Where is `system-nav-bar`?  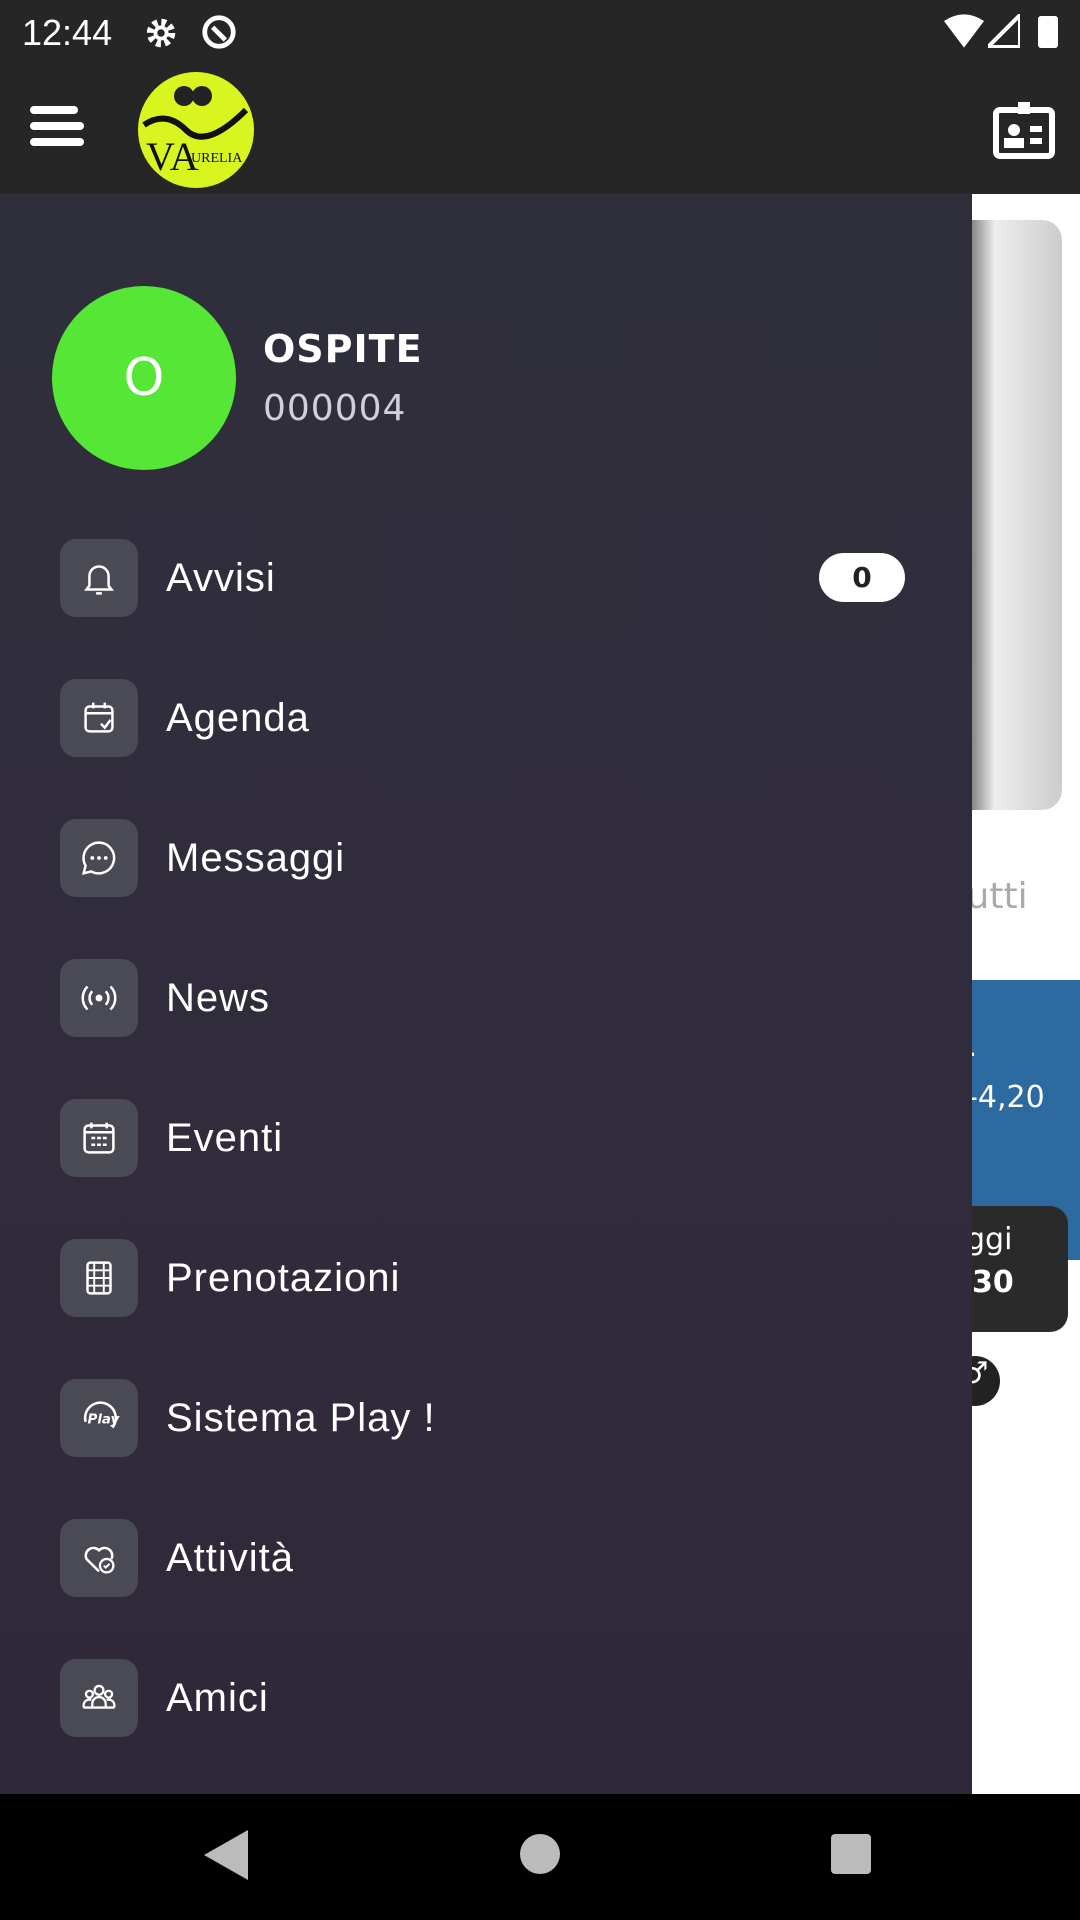 system-nav-bar is located at coordinates (540, 1857).